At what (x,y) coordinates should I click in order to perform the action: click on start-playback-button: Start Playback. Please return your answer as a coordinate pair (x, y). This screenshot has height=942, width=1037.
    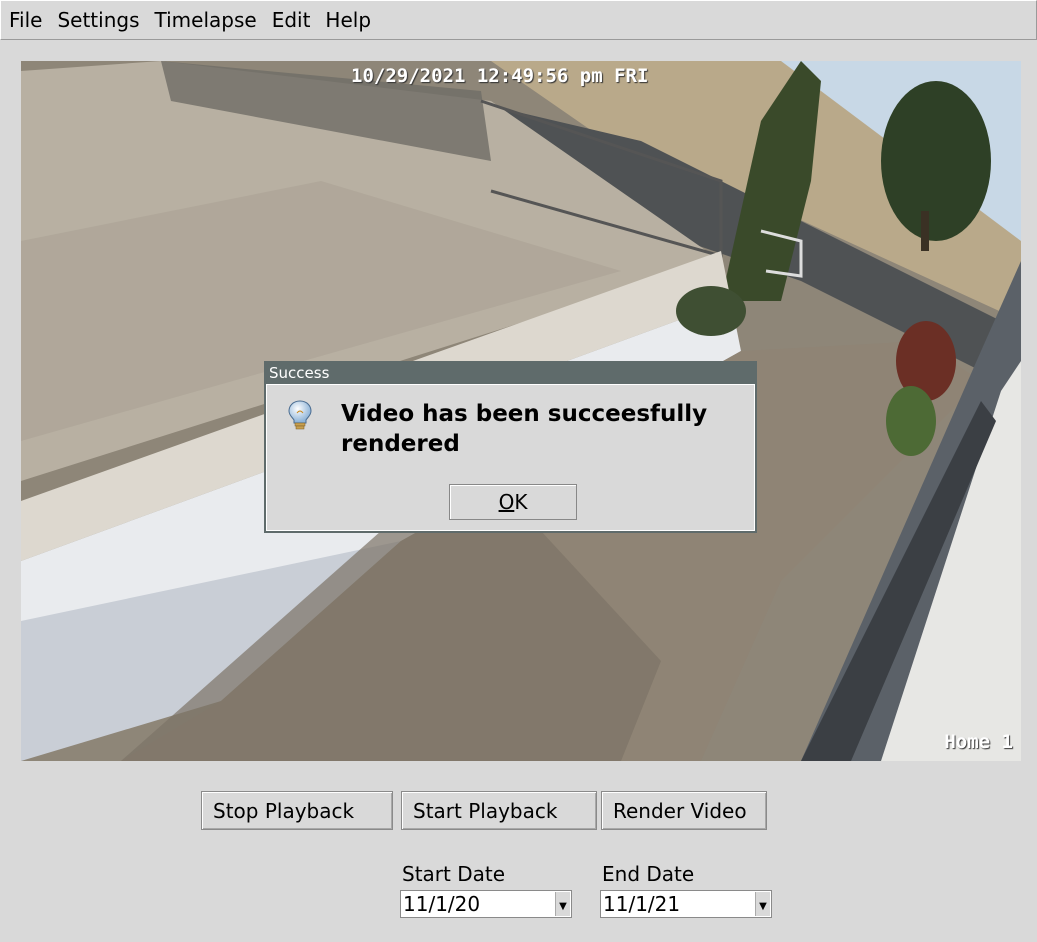
    Looking at the image, I should click on (499, 810).